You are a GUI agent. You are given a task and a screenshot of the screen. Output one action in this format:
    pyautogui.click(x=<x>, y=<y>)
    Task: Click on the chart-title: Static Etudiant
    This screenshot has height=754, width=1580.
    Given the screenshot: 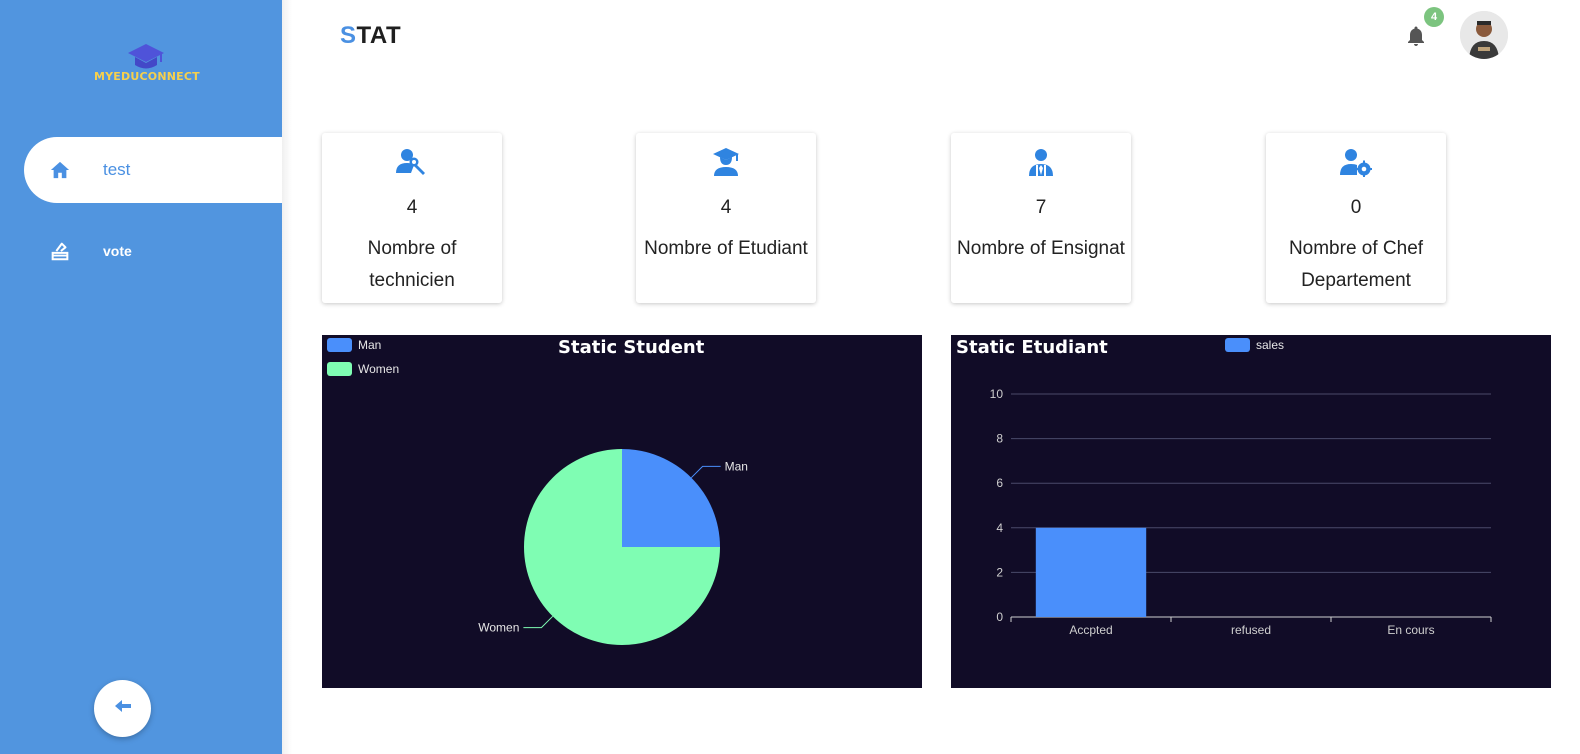 What is the action you would take?
    pyautogui.click(x=1032, y=347)
    